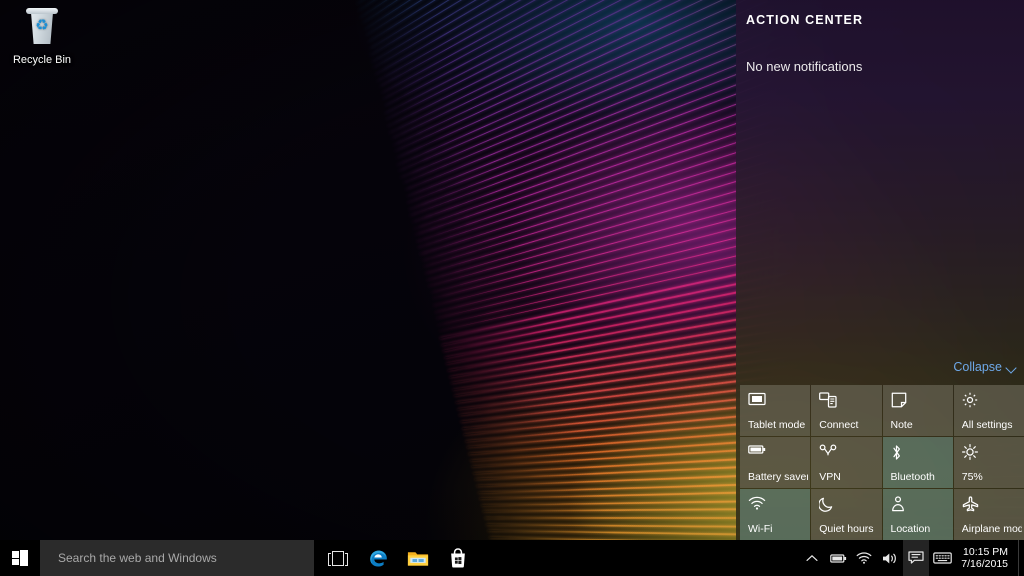 Image resolution: width=1024 pixels, height=576 pixels. What do you see at coordinates (42, 30) in the screenshot?
I see `recycle-bin-icon: ♻` at bounding box center [42, 30].